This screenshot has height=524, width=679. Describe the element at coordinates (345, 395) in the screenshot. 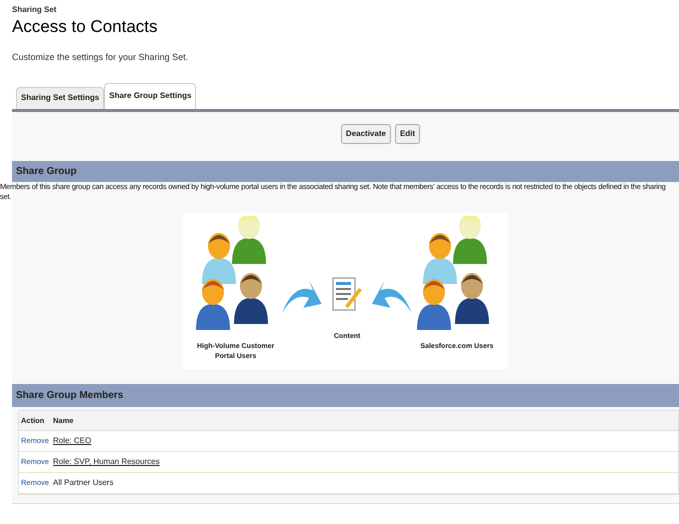

I see `section-header: Share Group Members` at that location.